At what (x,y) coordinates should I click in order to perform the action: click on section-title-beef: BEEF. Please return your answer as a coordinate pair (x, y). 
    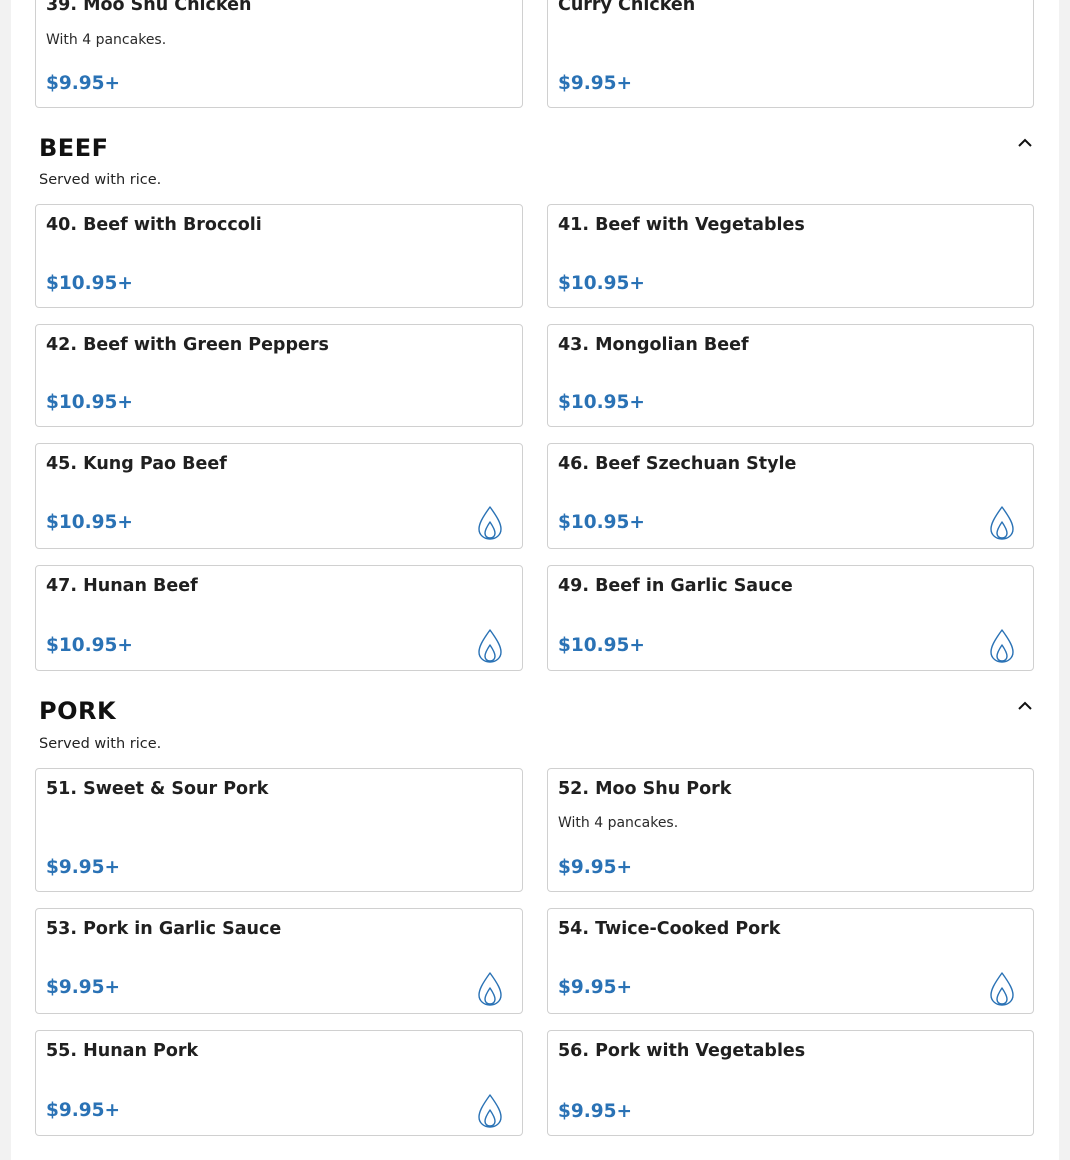
    Looking at the image, I should click on (74, 148).